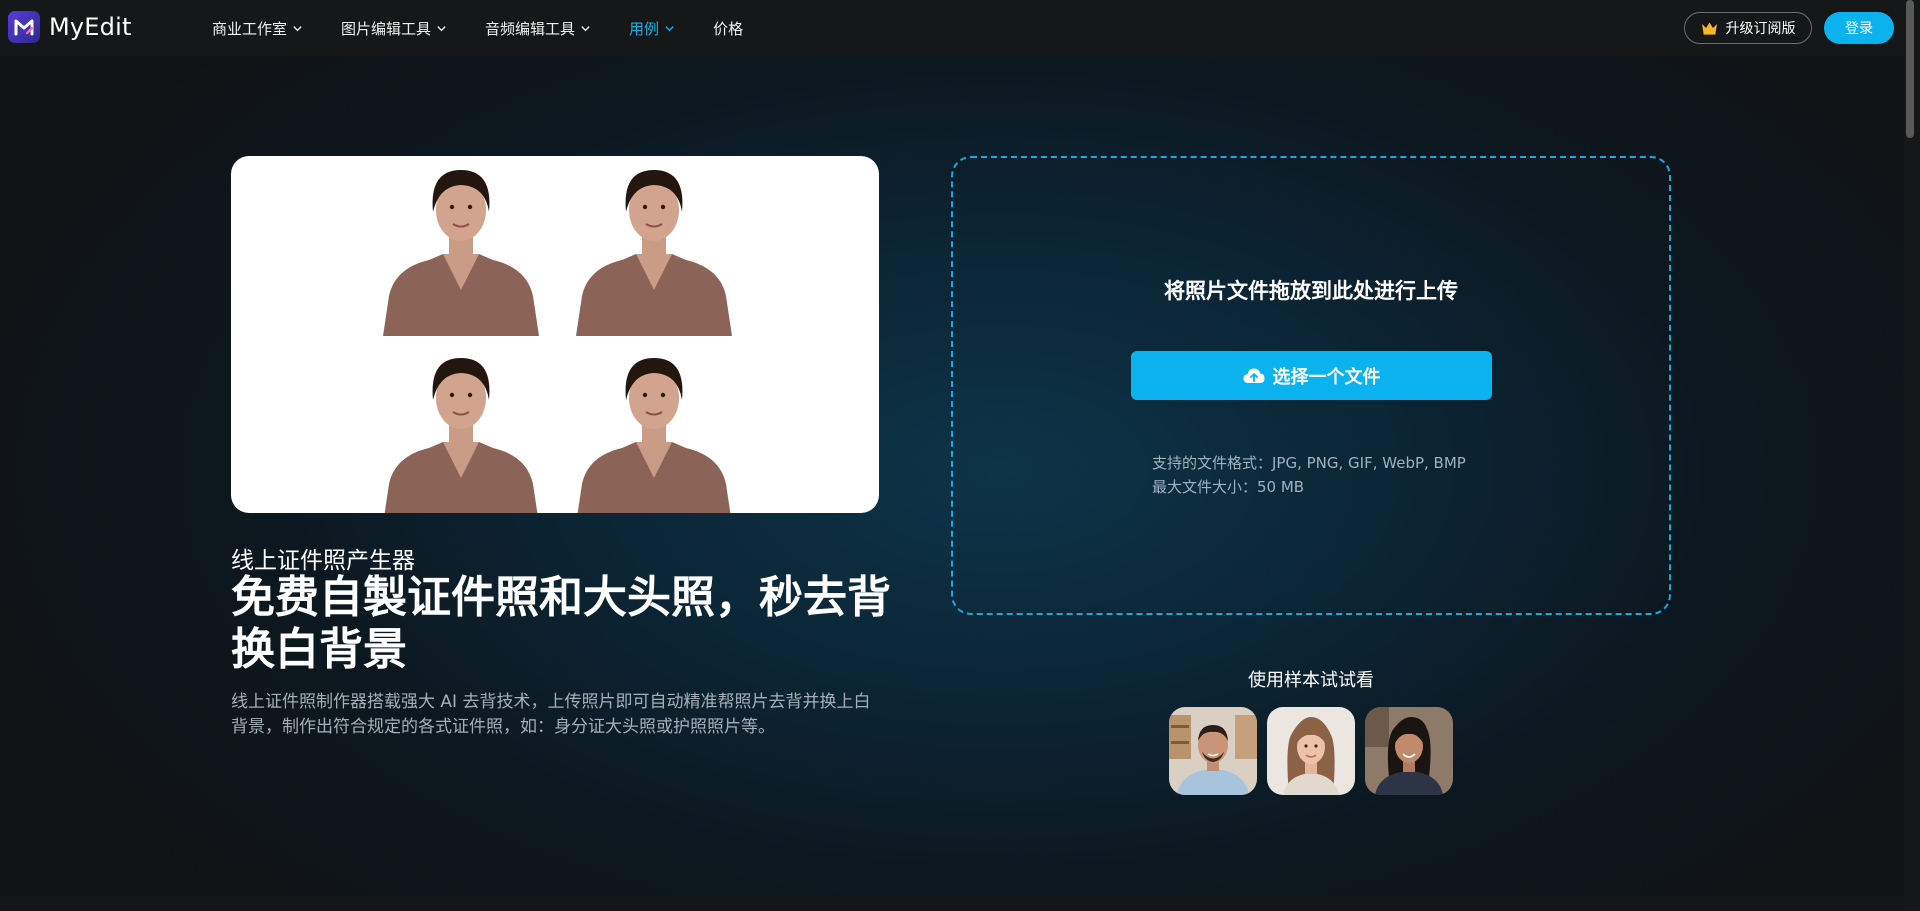  Describe the element at coordinates (561, 623) in the screenshot. I see `page-headline: 免费自製证件照和大头照，秒去背换白背景` at that location.